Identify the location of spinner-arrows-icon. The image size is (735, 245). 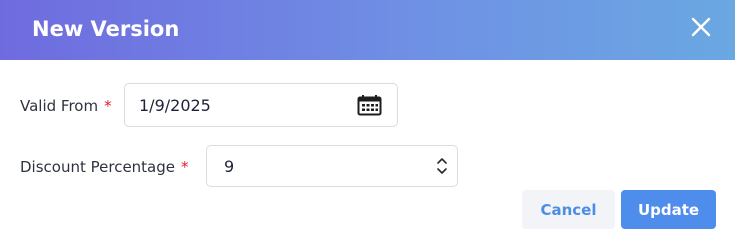
(442, 166).